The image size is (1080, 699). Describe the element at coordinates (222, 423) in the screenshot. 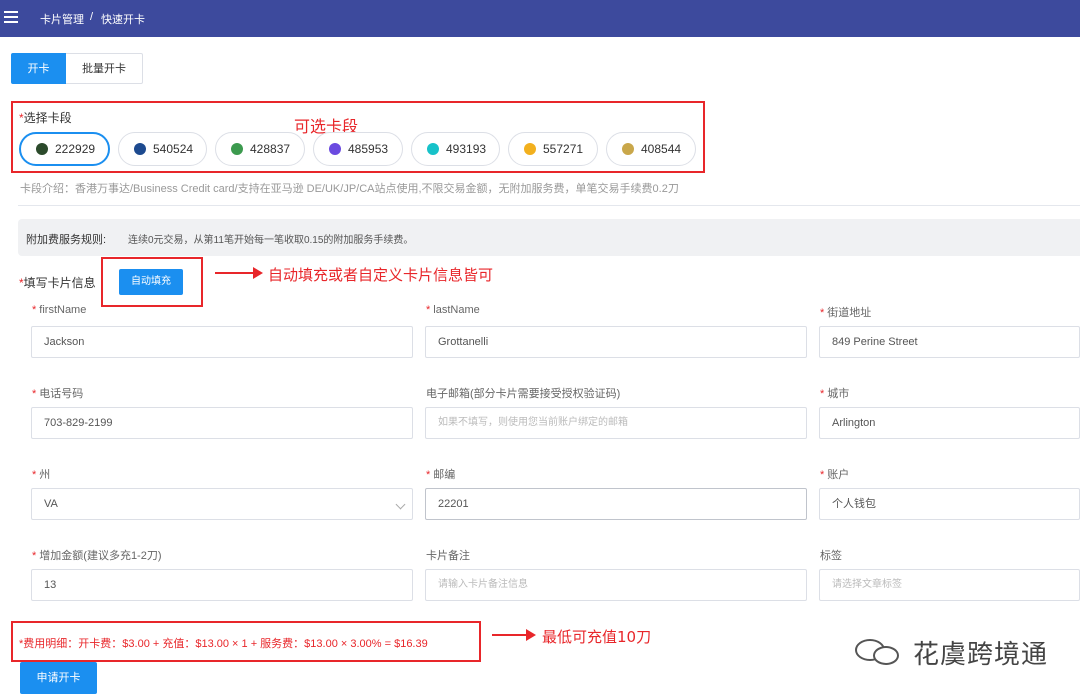

I see `phone-input: 703-829-2199` at that location.